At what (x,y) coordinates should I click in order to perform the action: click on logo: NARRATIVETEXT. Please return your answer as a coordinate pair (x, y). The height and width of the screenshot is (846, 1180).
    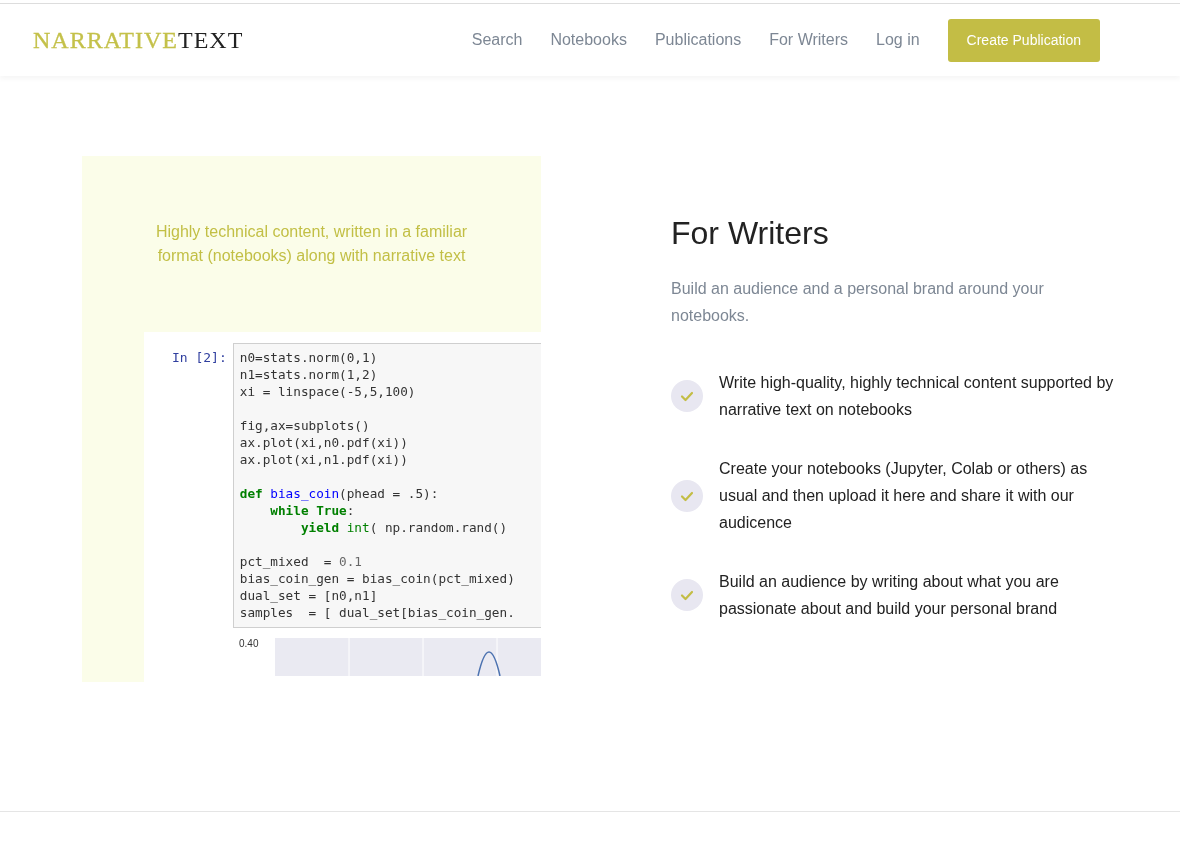
    Looking at the image, I should click on (138, 40).